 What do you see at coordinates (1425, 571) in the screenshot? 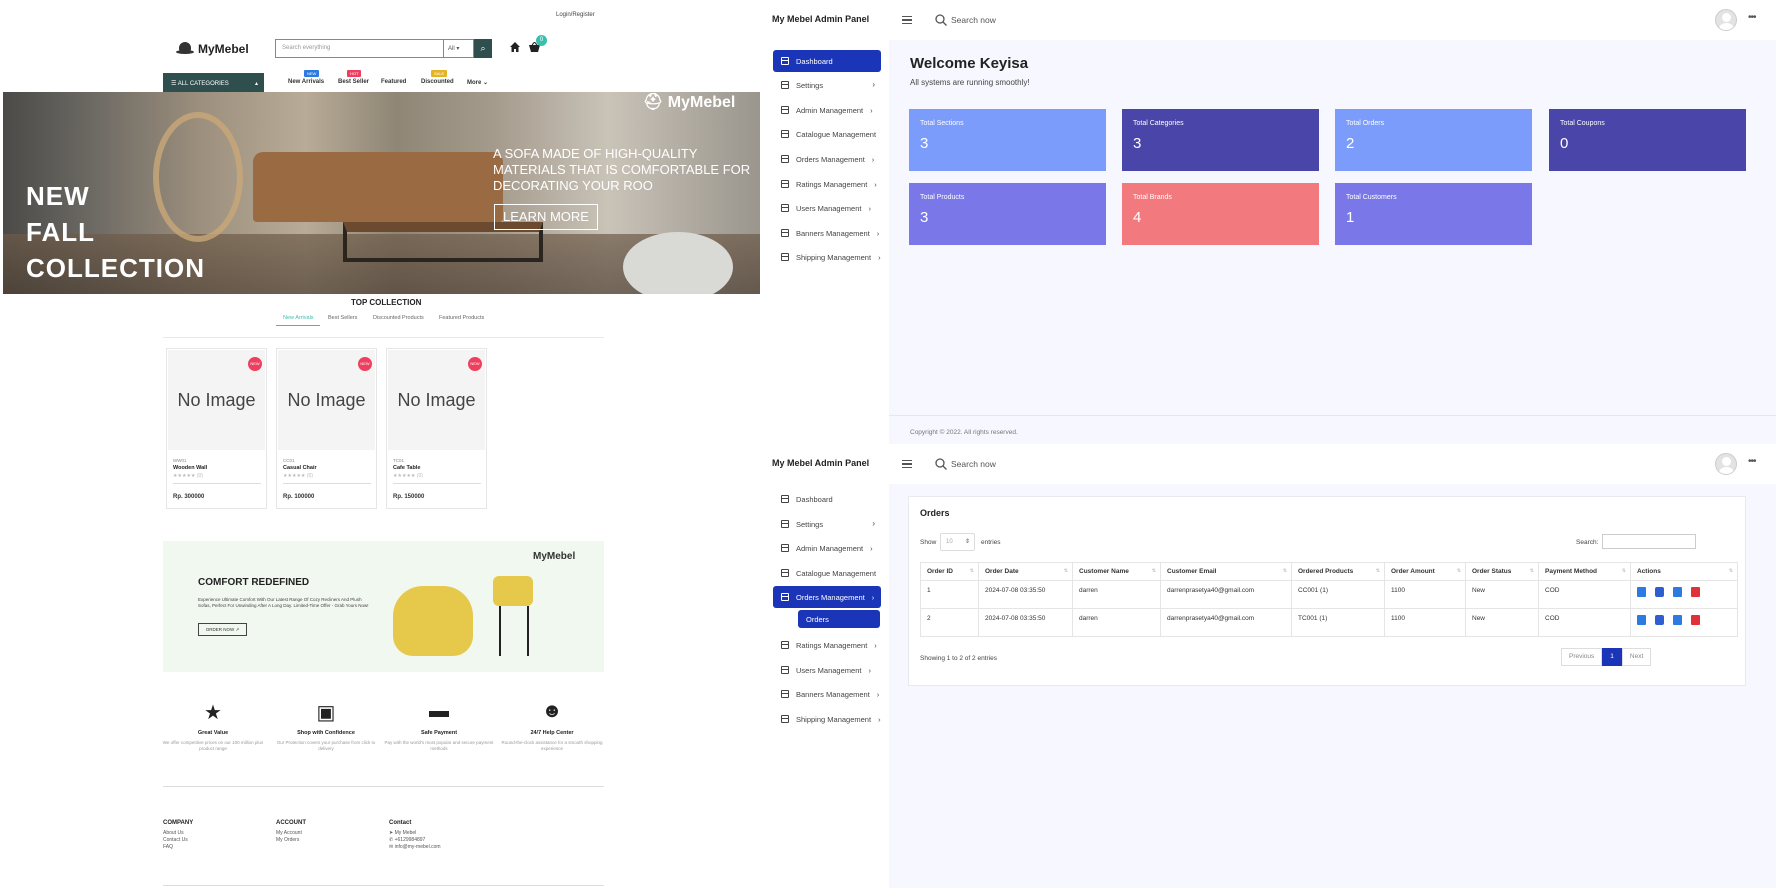
I see `column-header: Order Amount ⇅` at bounding box center [1425, 571].